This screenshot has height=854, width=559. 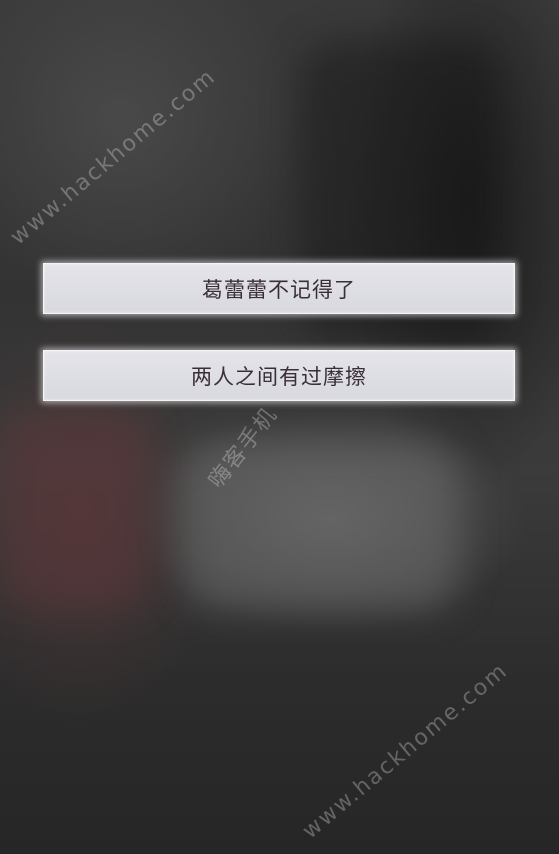 I want to click on dialogue-choice-button: 葛蕾蕾不记得了, so click(x=279, y=288).